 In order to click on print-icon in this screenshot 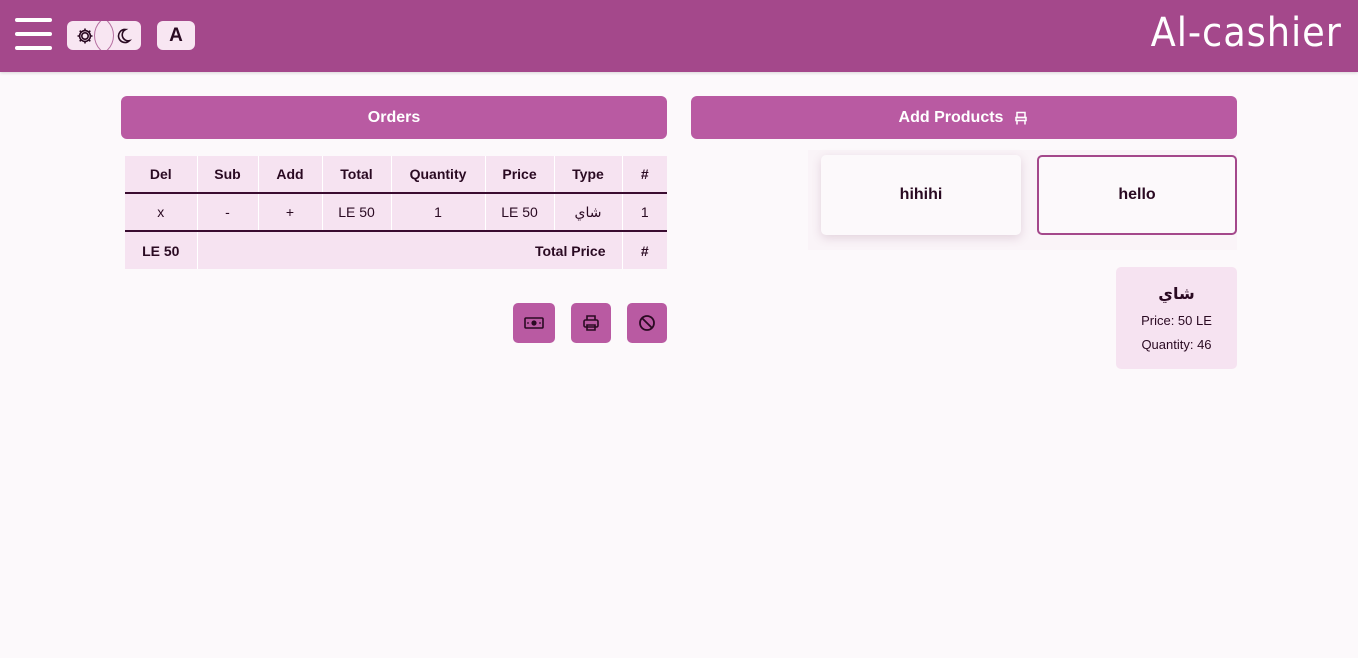, I will do `click(591, 323)`.